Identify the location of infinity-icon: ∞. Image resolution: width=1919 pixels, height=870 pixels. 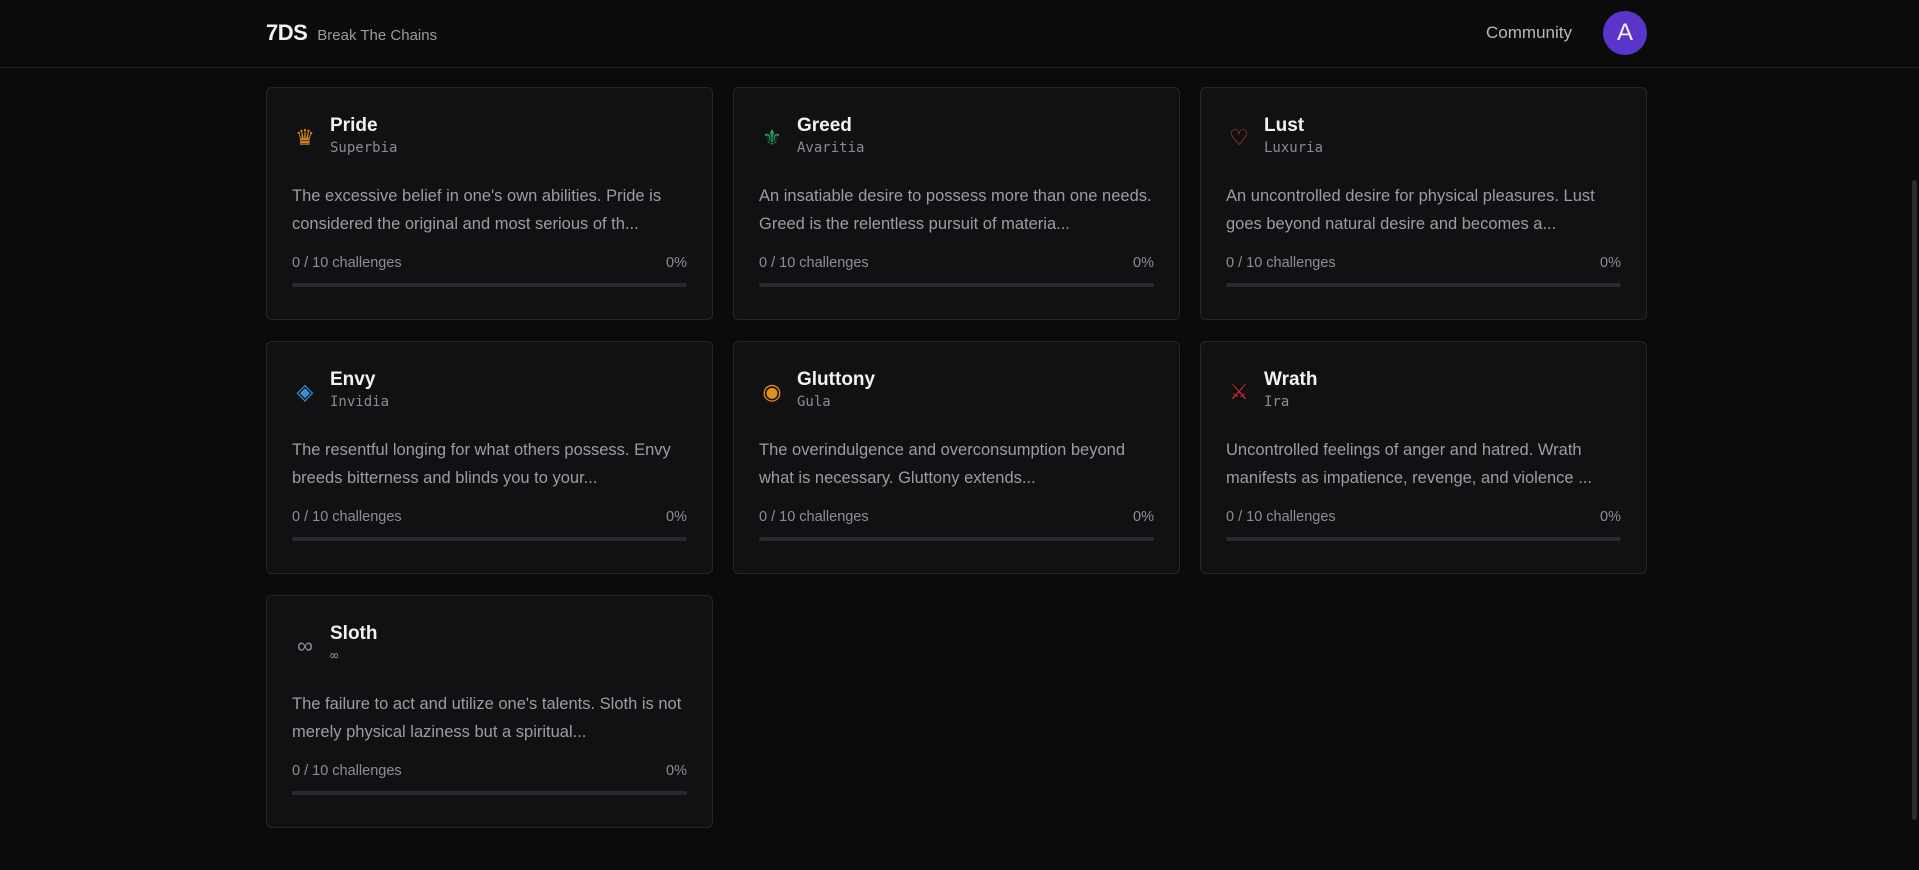
(305, 645).